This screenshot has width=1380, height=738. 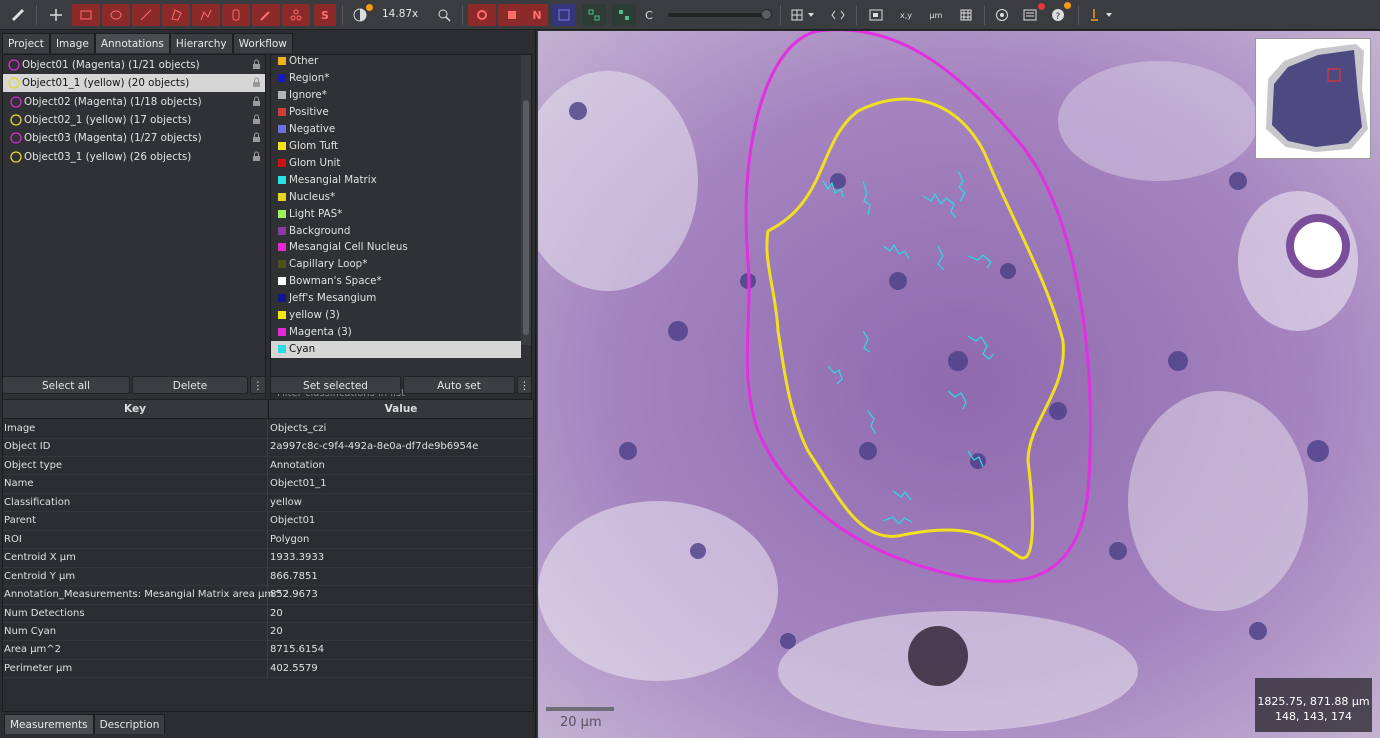 I want to click on property-row: Image Objects_czi, so click(x=268, y=429).